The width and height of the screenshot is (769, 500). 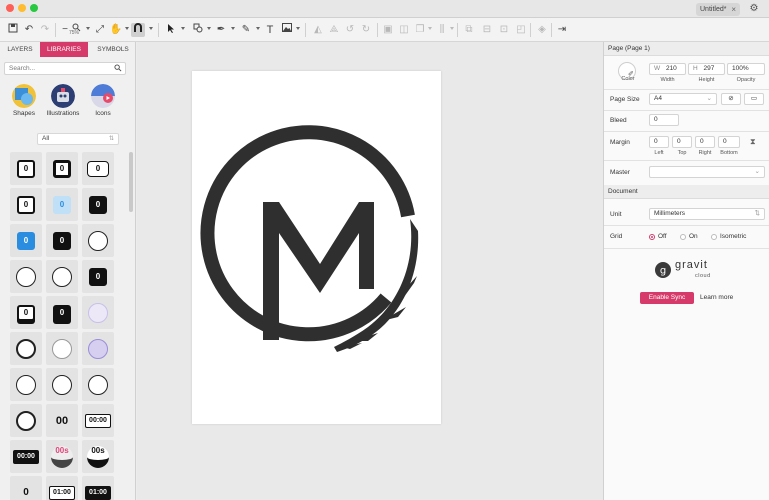 I want to click on master-select: ⌄, so click(x=707, y=172).